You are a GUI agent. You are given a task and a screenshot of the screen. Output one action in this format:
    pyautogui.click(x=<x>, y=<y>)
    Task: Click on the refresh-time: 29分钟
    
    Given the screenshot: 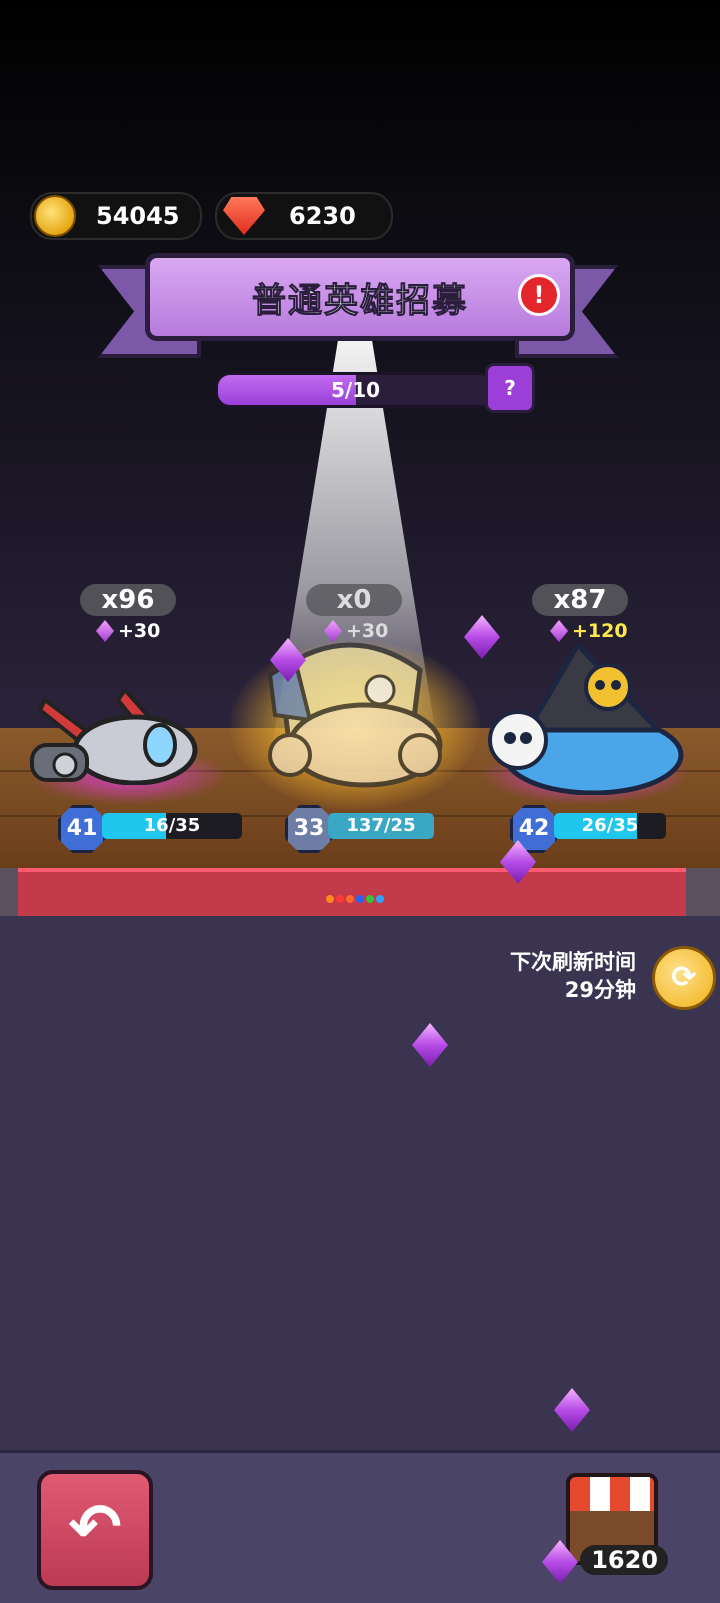 What is the action you would take?
    pyautogui.click(x=600, y=990)
    